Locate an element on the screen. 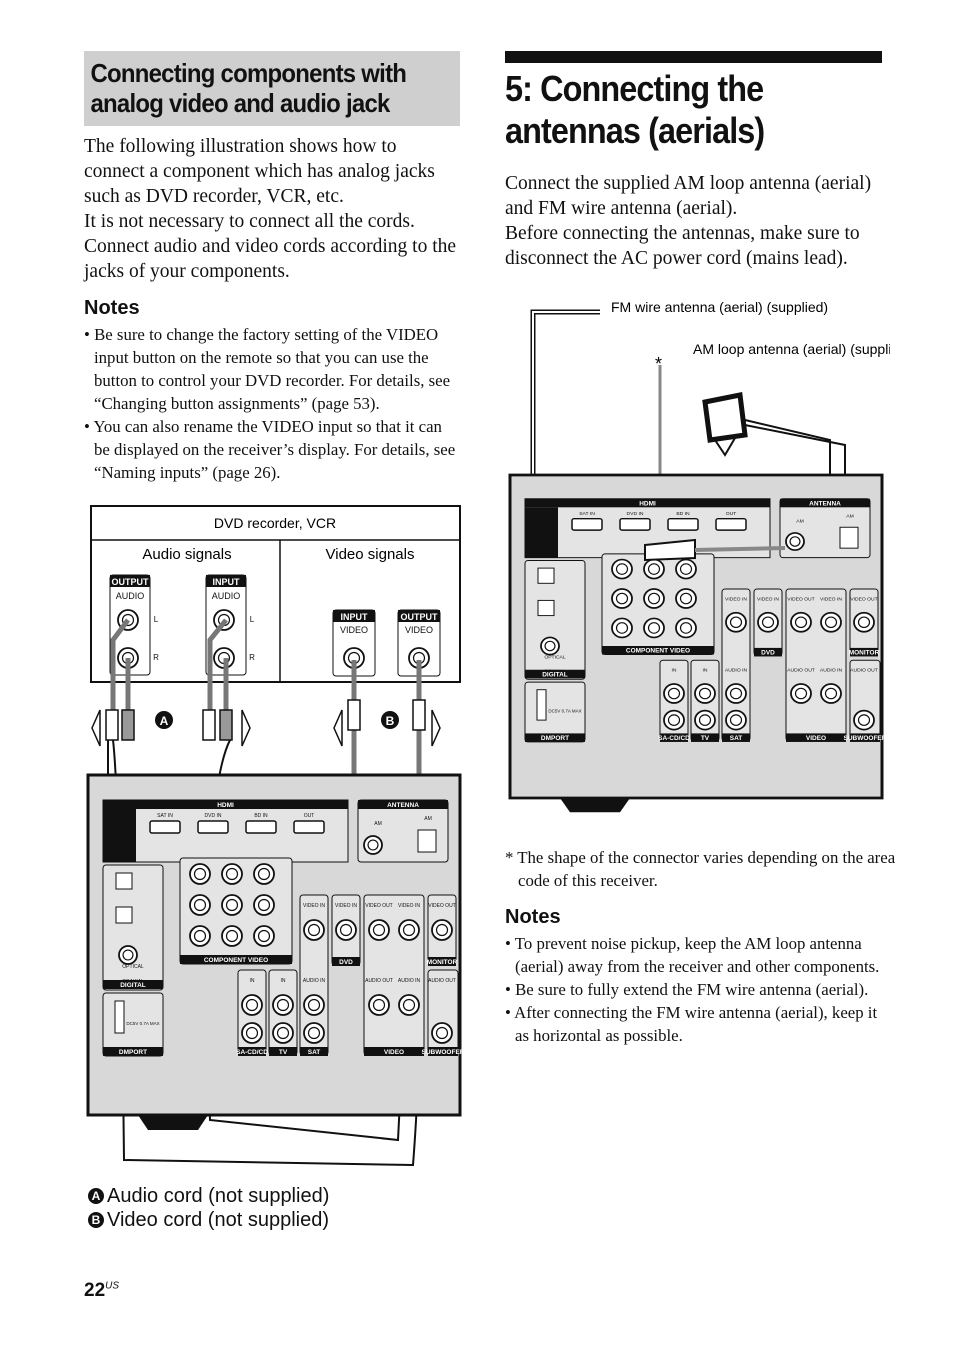 This screenshot has height=1352, width=954. panel-label: INPUT is located at coordinates (227, 582).